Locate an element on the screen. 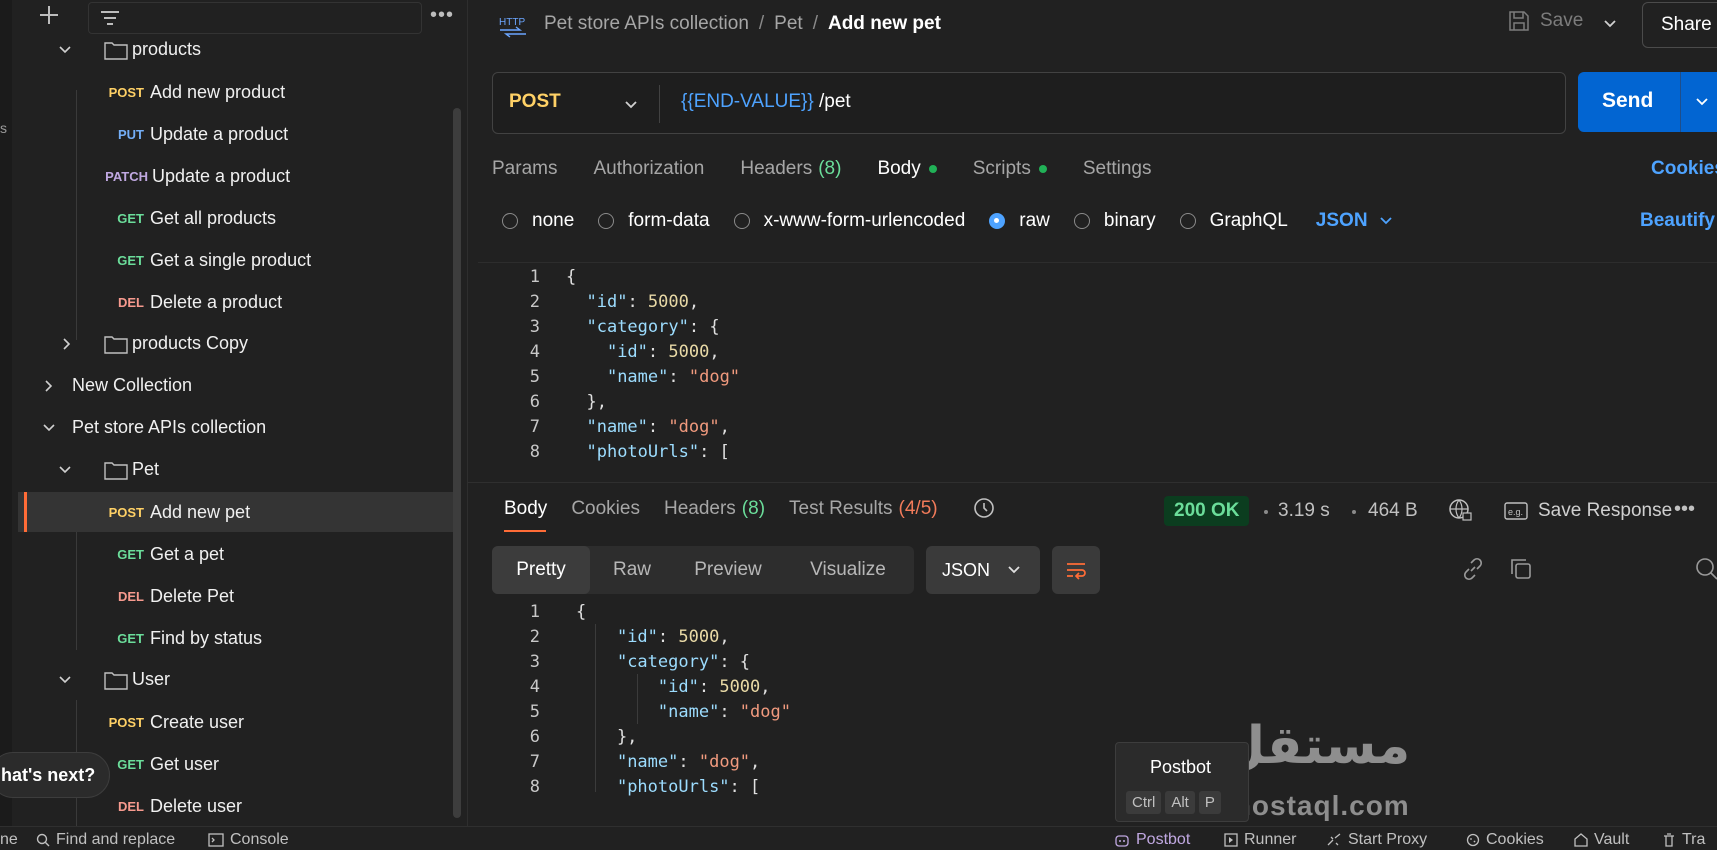  tab-settings: Settings is located at coordinates (1117, 169).